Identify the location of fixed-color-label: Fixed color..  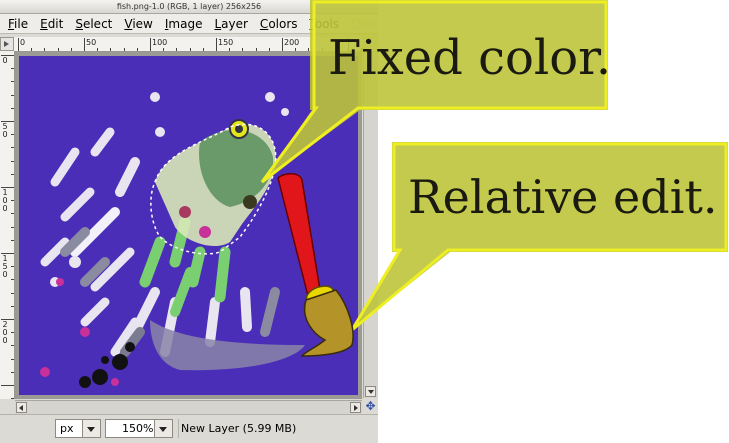
(470, 58).